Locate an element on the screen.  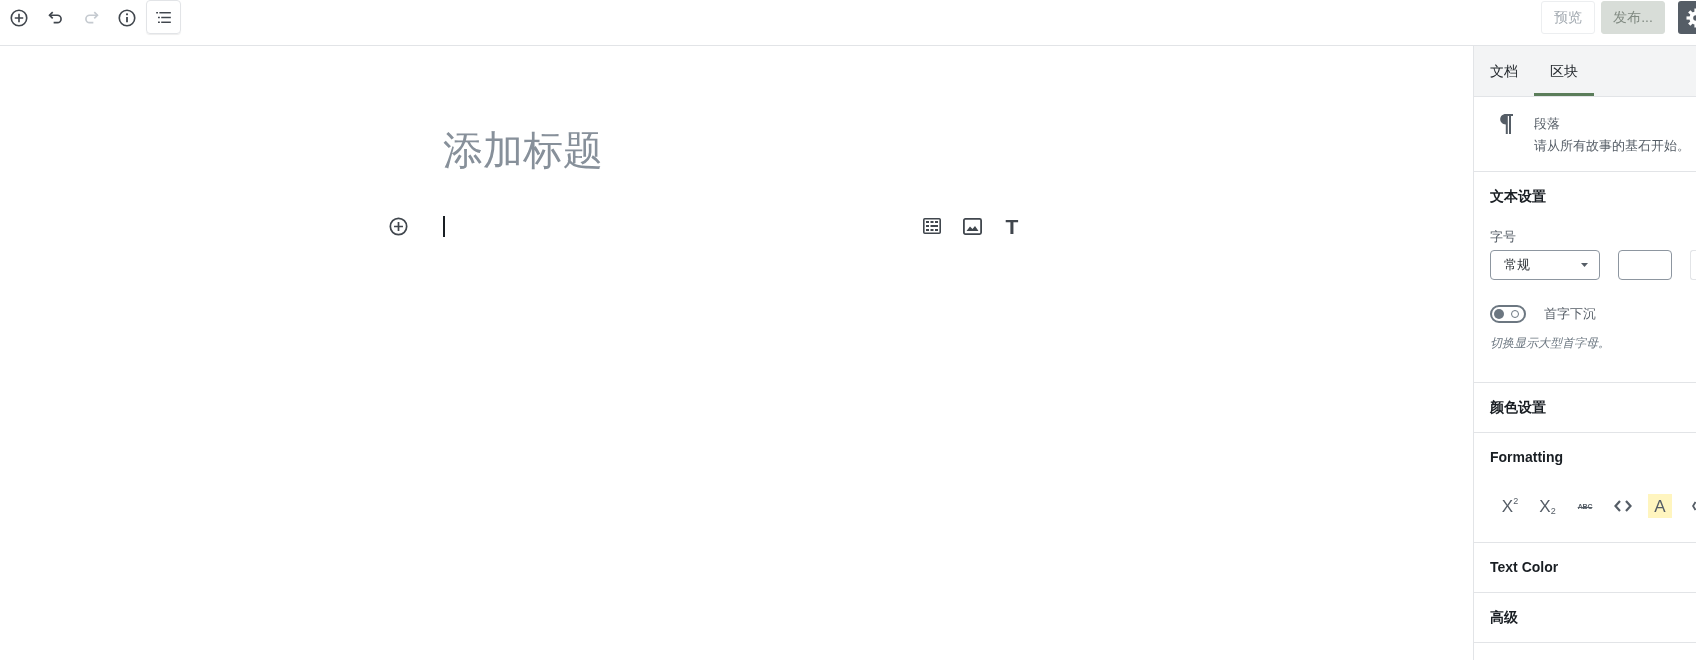
panel-header: 颜色设置 is located at coordinates (1585, 407).